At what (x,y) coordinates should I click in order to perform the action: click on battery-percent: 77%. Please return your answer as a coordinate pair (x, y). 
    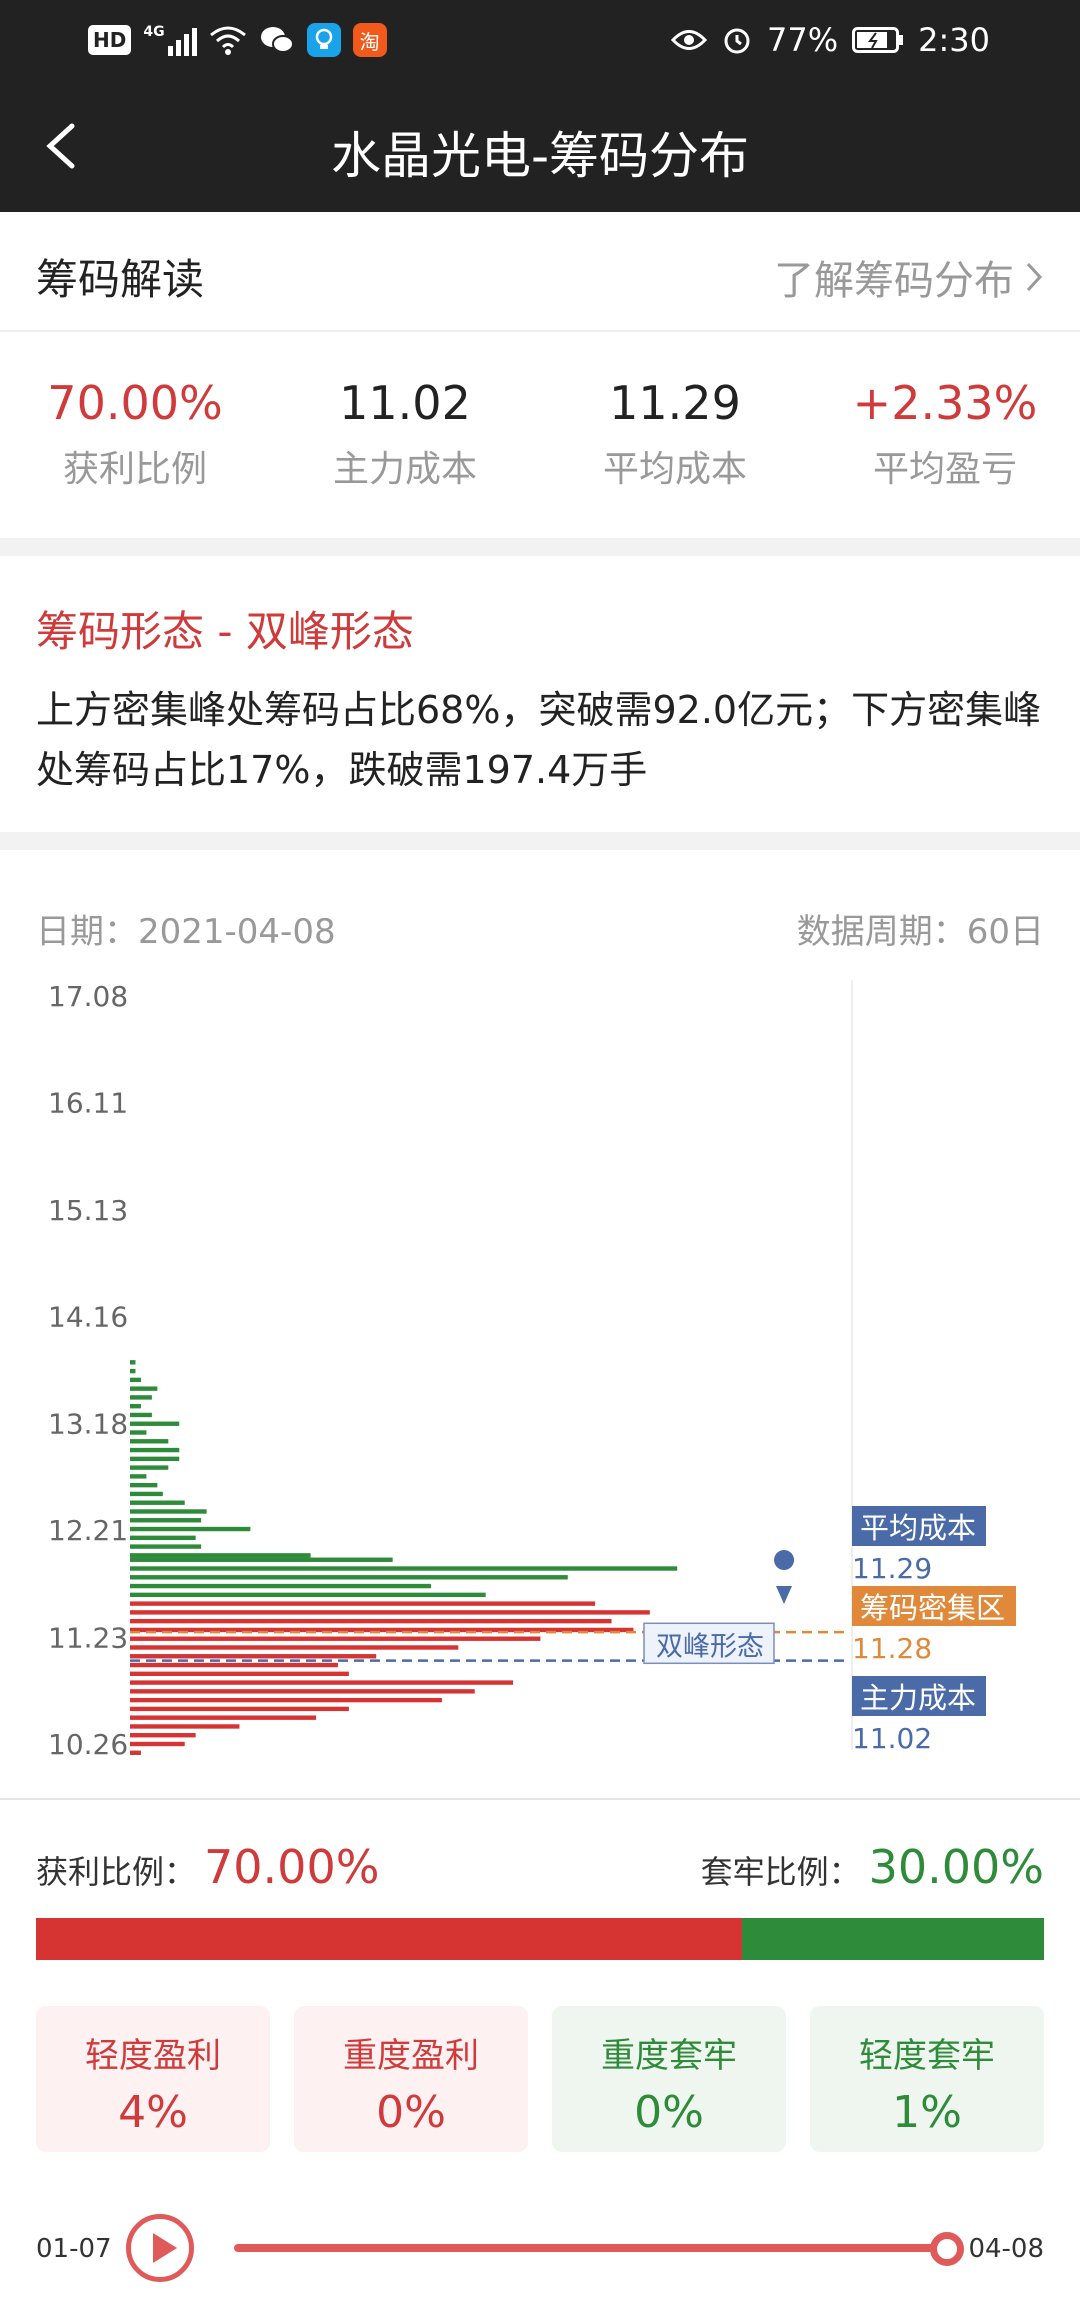
    Looking at the image, I should click on (803, 40).